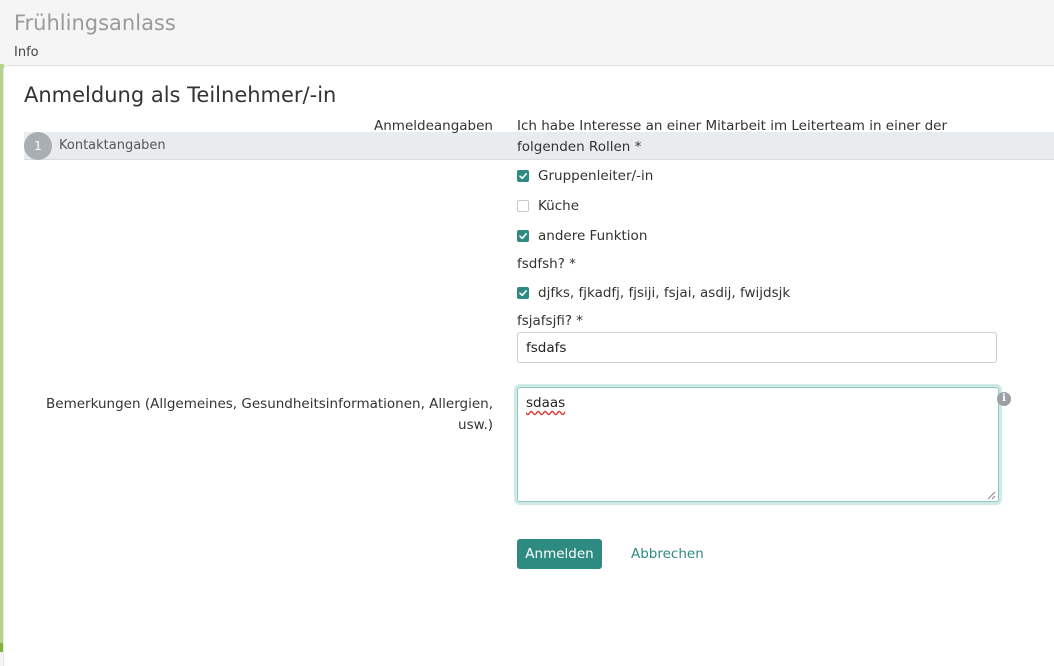 This screenshot has height=666, width=1054. I want to click on remarks-textarea: sdaas, so click(758, 444).